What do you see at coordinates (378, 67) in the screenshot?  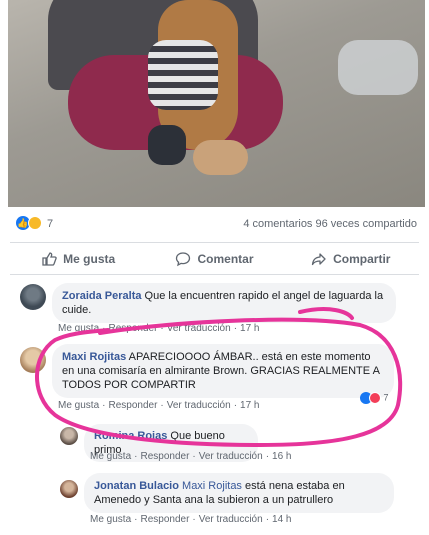 I see `photo-bag` at bounding box center [378, 67].